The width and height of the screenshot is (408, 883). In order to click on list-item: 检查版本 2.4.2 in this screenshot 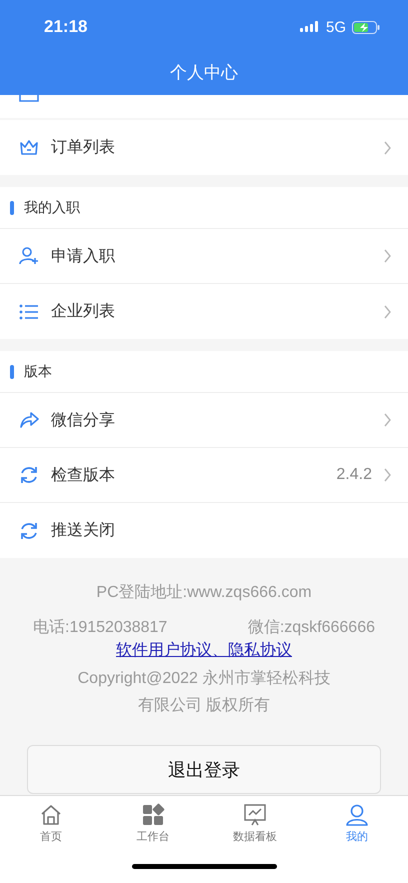, I will do `click(204, 475)`.